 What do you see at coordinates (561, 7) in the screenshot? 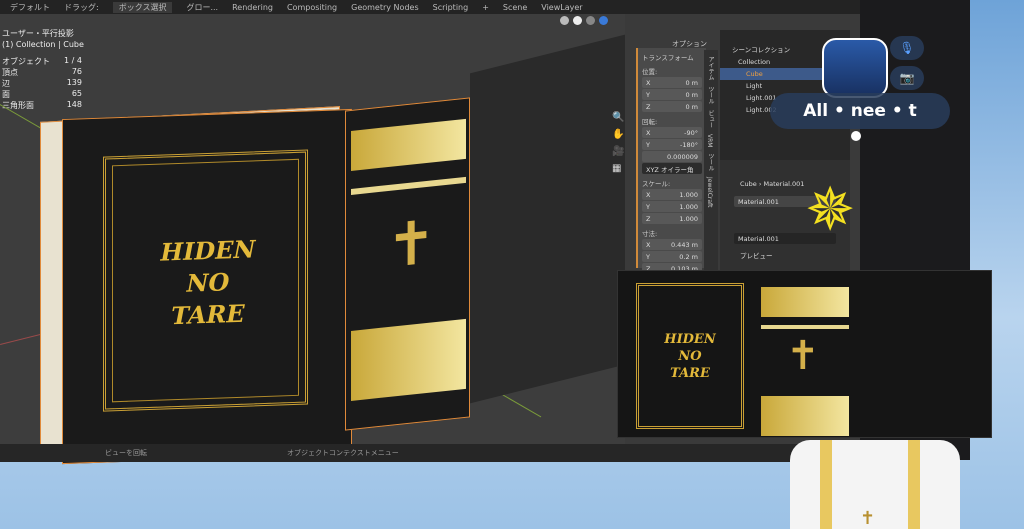
I see `view-layer-selector: ViewLayer` at bounding box center [561, 7].